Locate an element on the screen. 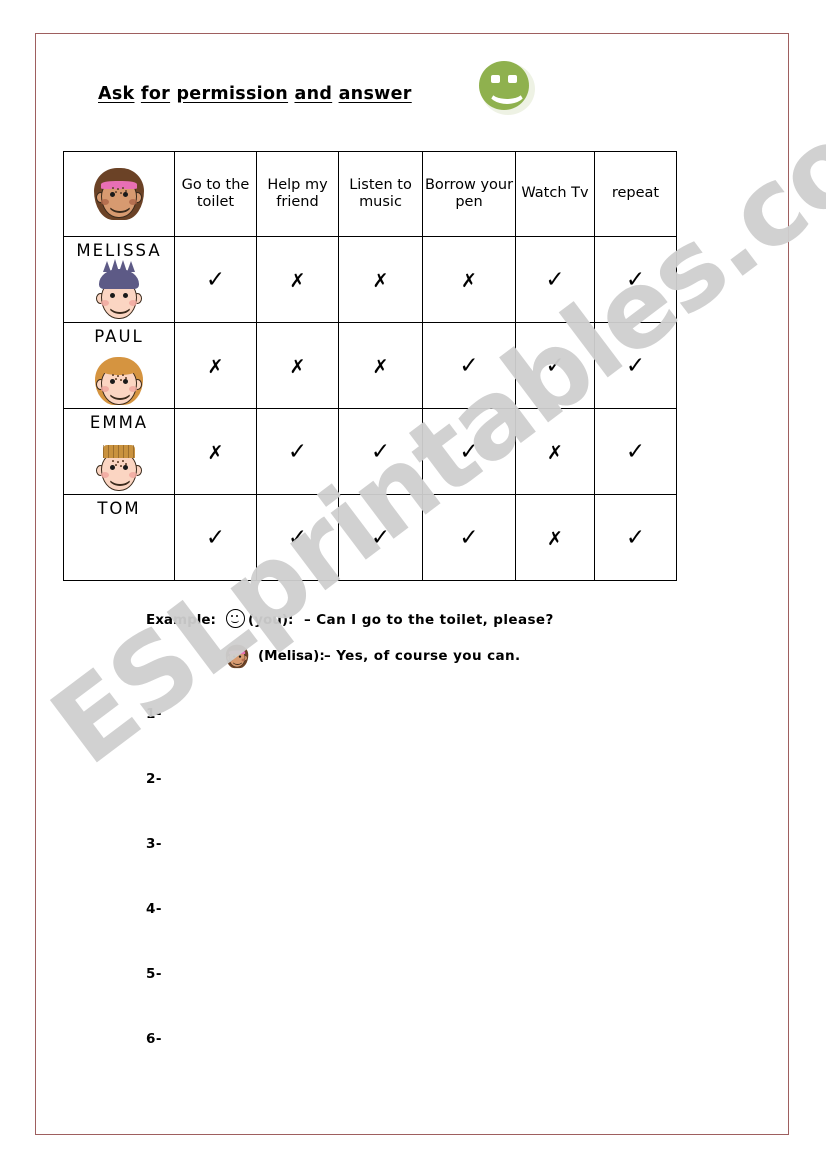 The height and width of the screenshot is (1169, 826). cell-emma-borrow-your-pen: ✓ is located at coordinates (469, 451).